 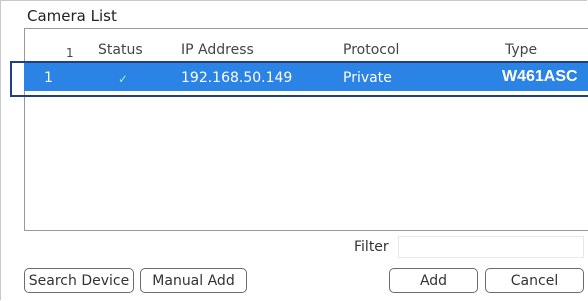 I want to click on manual-add-button: Manual Add, so click(x=193, y=280).